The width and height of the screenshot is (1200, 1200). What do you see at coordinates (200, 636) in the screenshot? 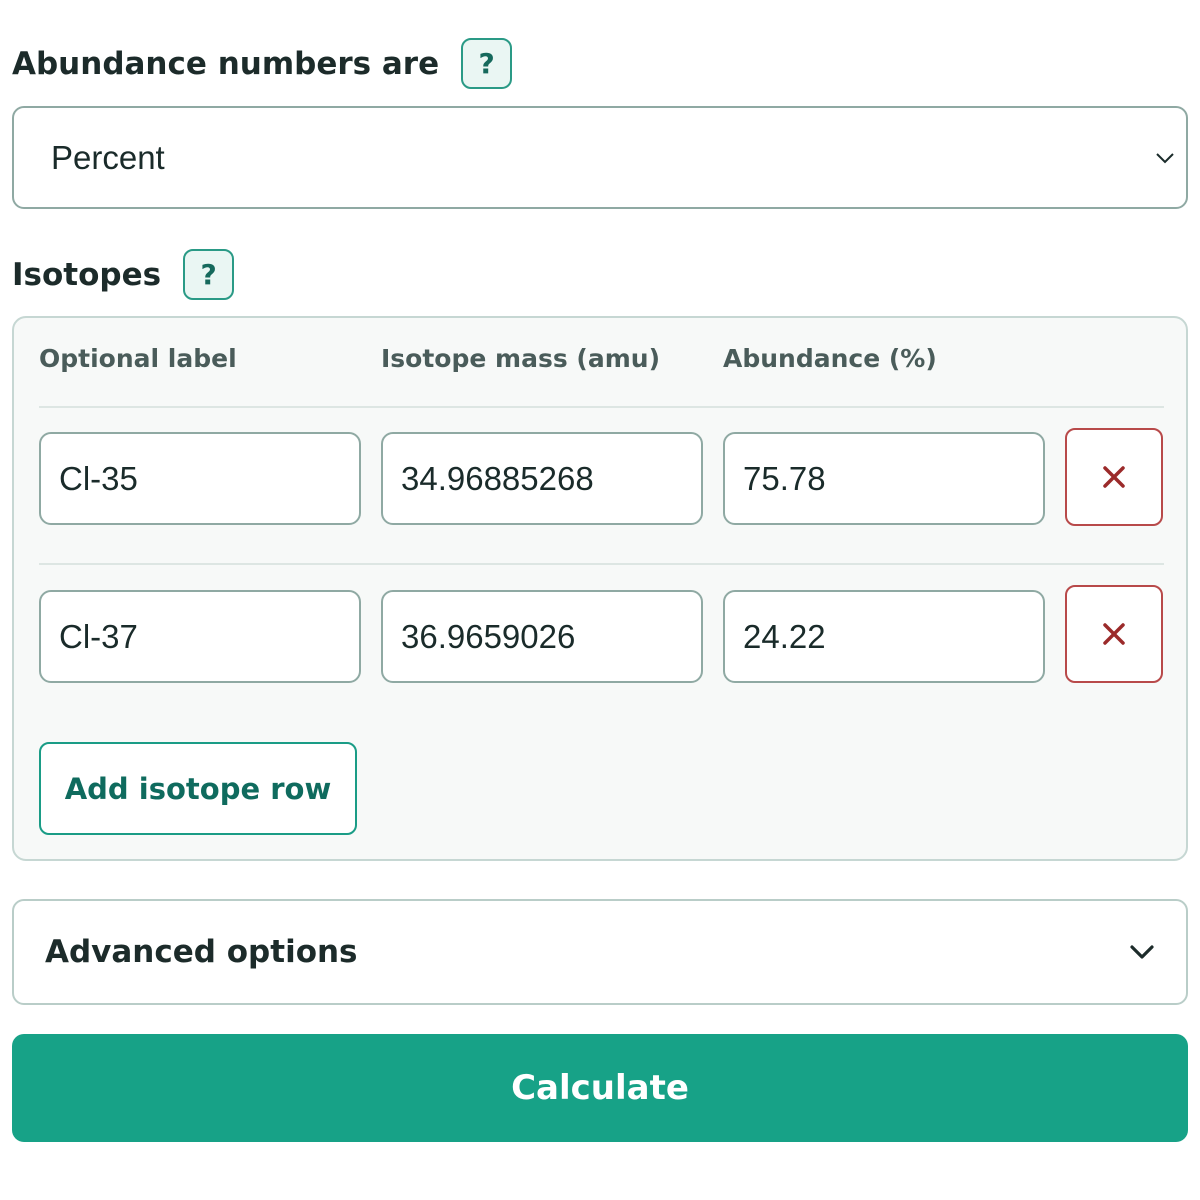
I see `isotope-label-input: Cl-37` at bounding box center [200, 636].